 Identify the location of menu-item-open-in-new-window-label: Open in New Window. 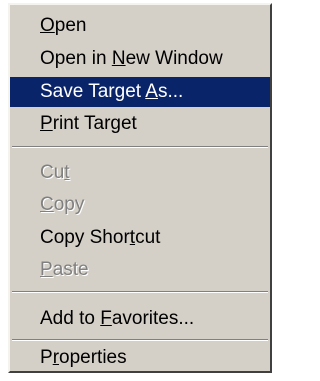
(131, 58).